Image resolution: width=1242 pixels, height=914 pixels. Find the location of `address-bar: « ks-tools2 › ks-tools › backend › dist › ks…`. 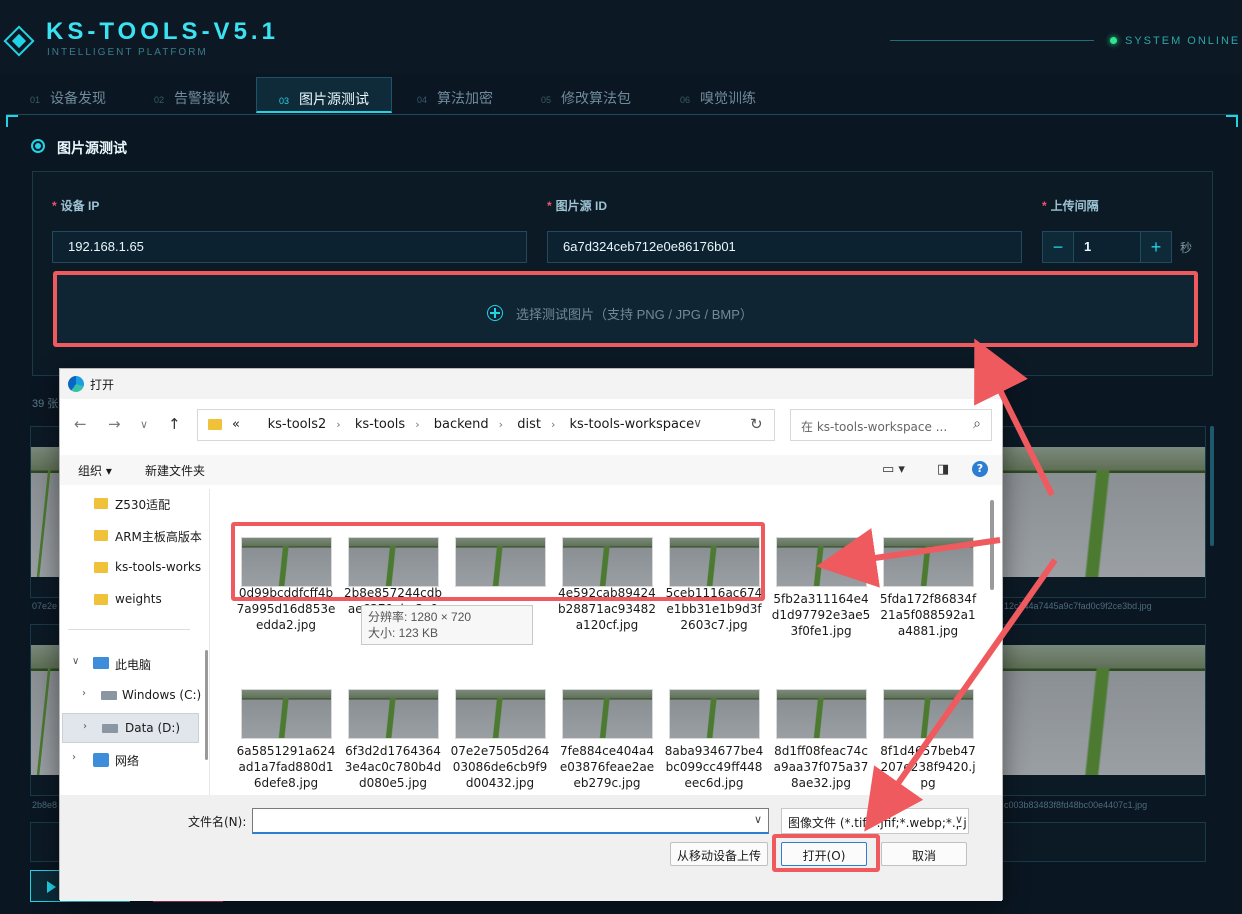

address-bar: « ks-tools2 › ks-tools › backend › dist › ks… is located at coordinates (486, 425).